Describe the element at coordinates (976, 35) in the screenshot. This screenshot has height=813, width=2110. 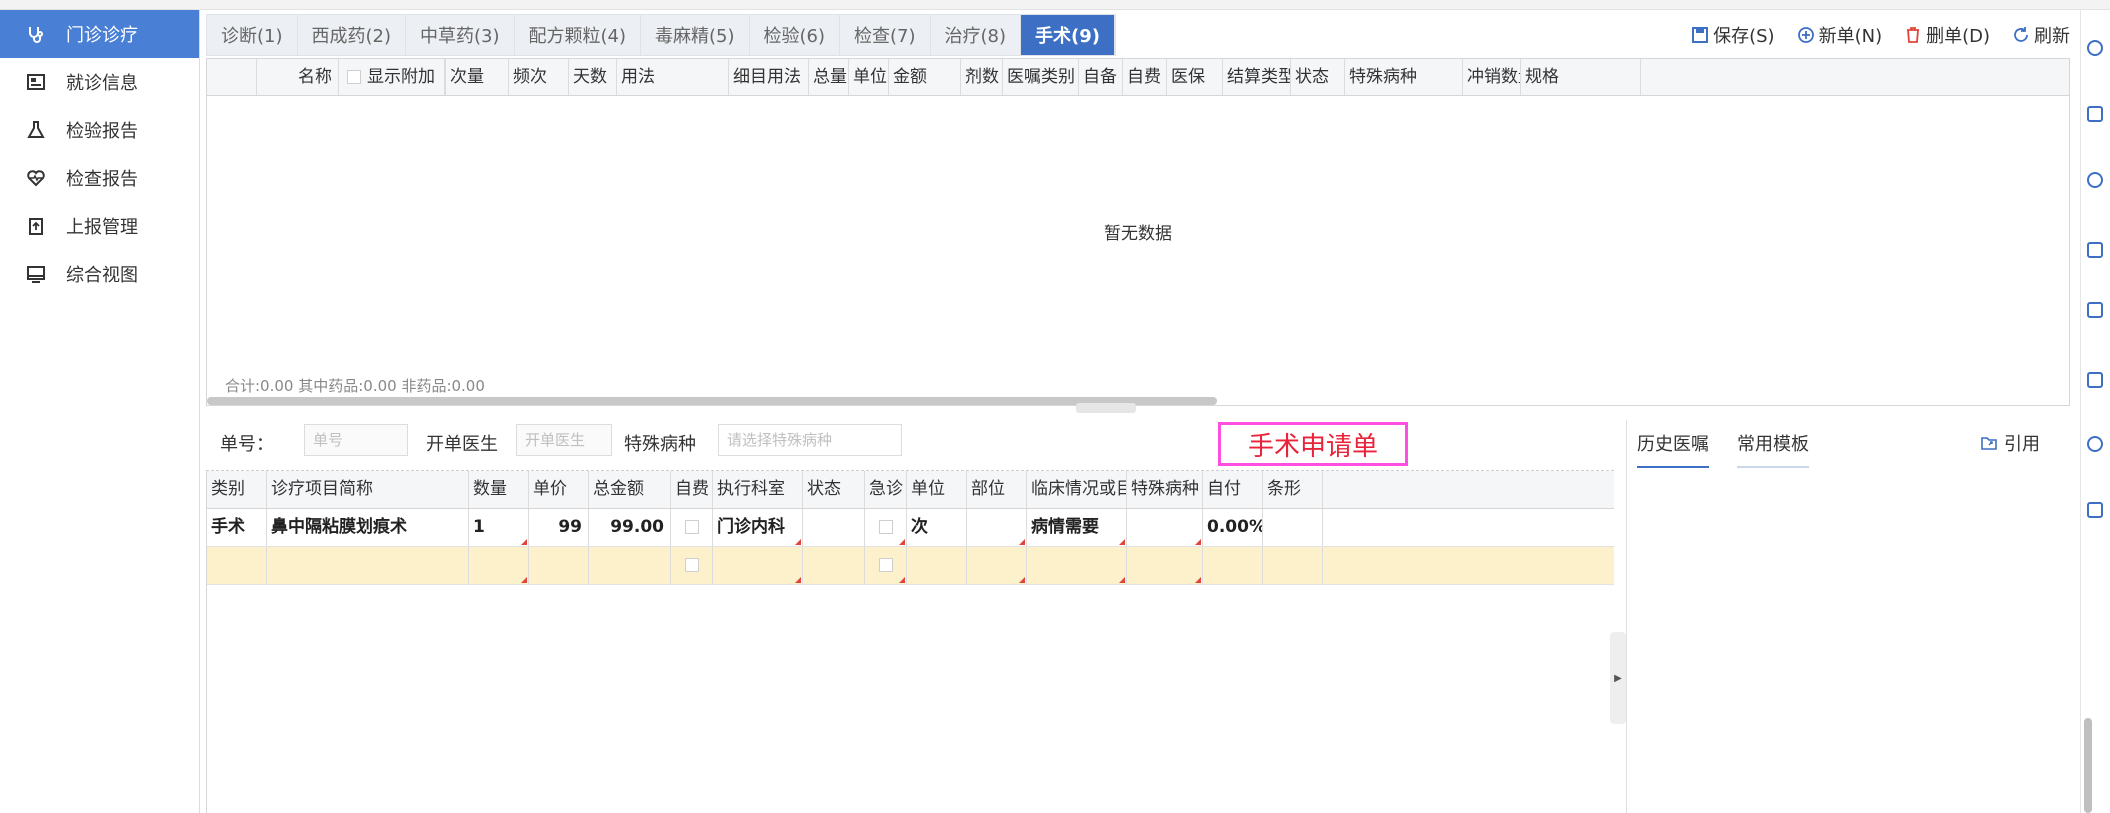
I see `tab-treatment: 治疗(8)` at that location.